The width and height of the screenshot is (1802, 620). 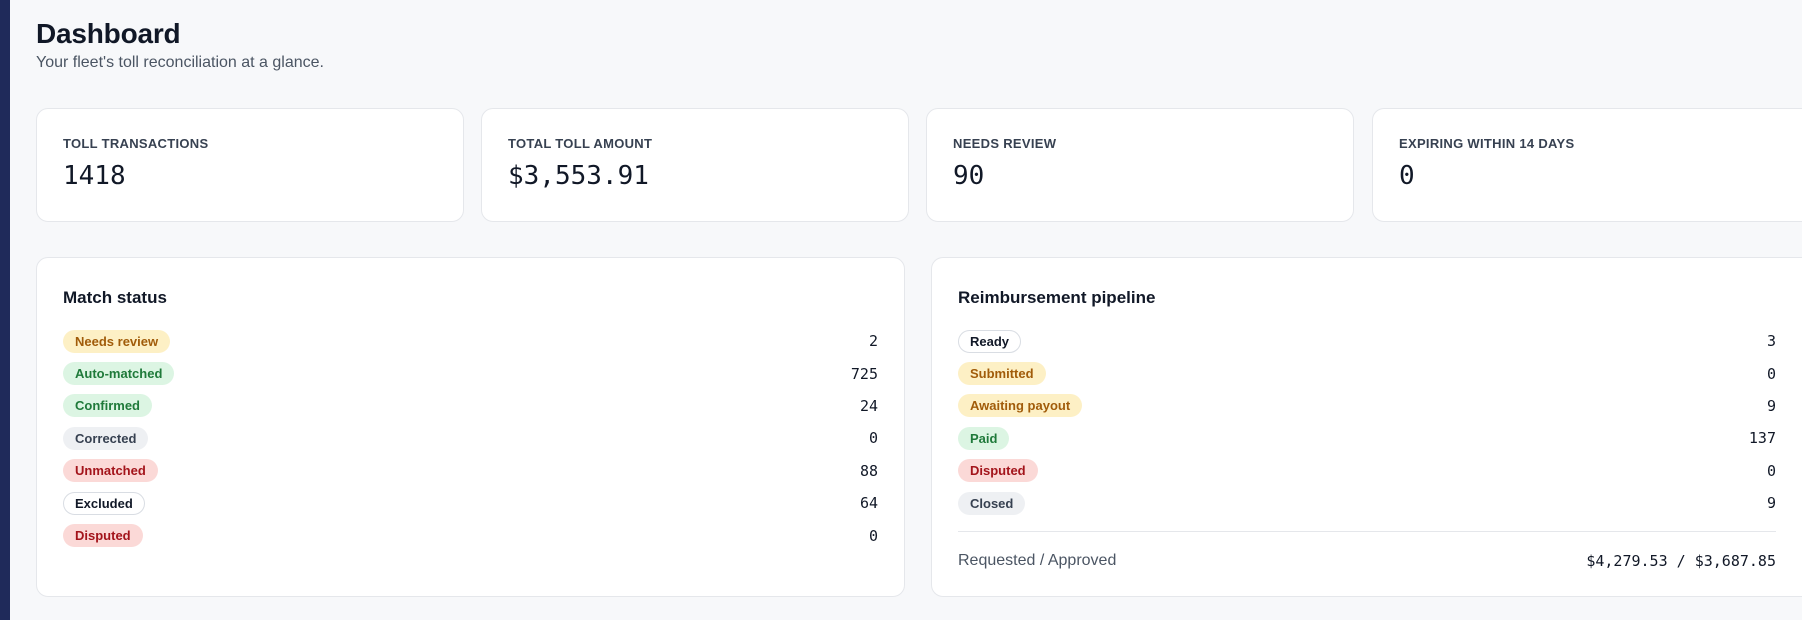 What do you see at coordinates (117, 341) in the screenshot?
I see `status-badge: Needs review` at bounding box center [117, 341].